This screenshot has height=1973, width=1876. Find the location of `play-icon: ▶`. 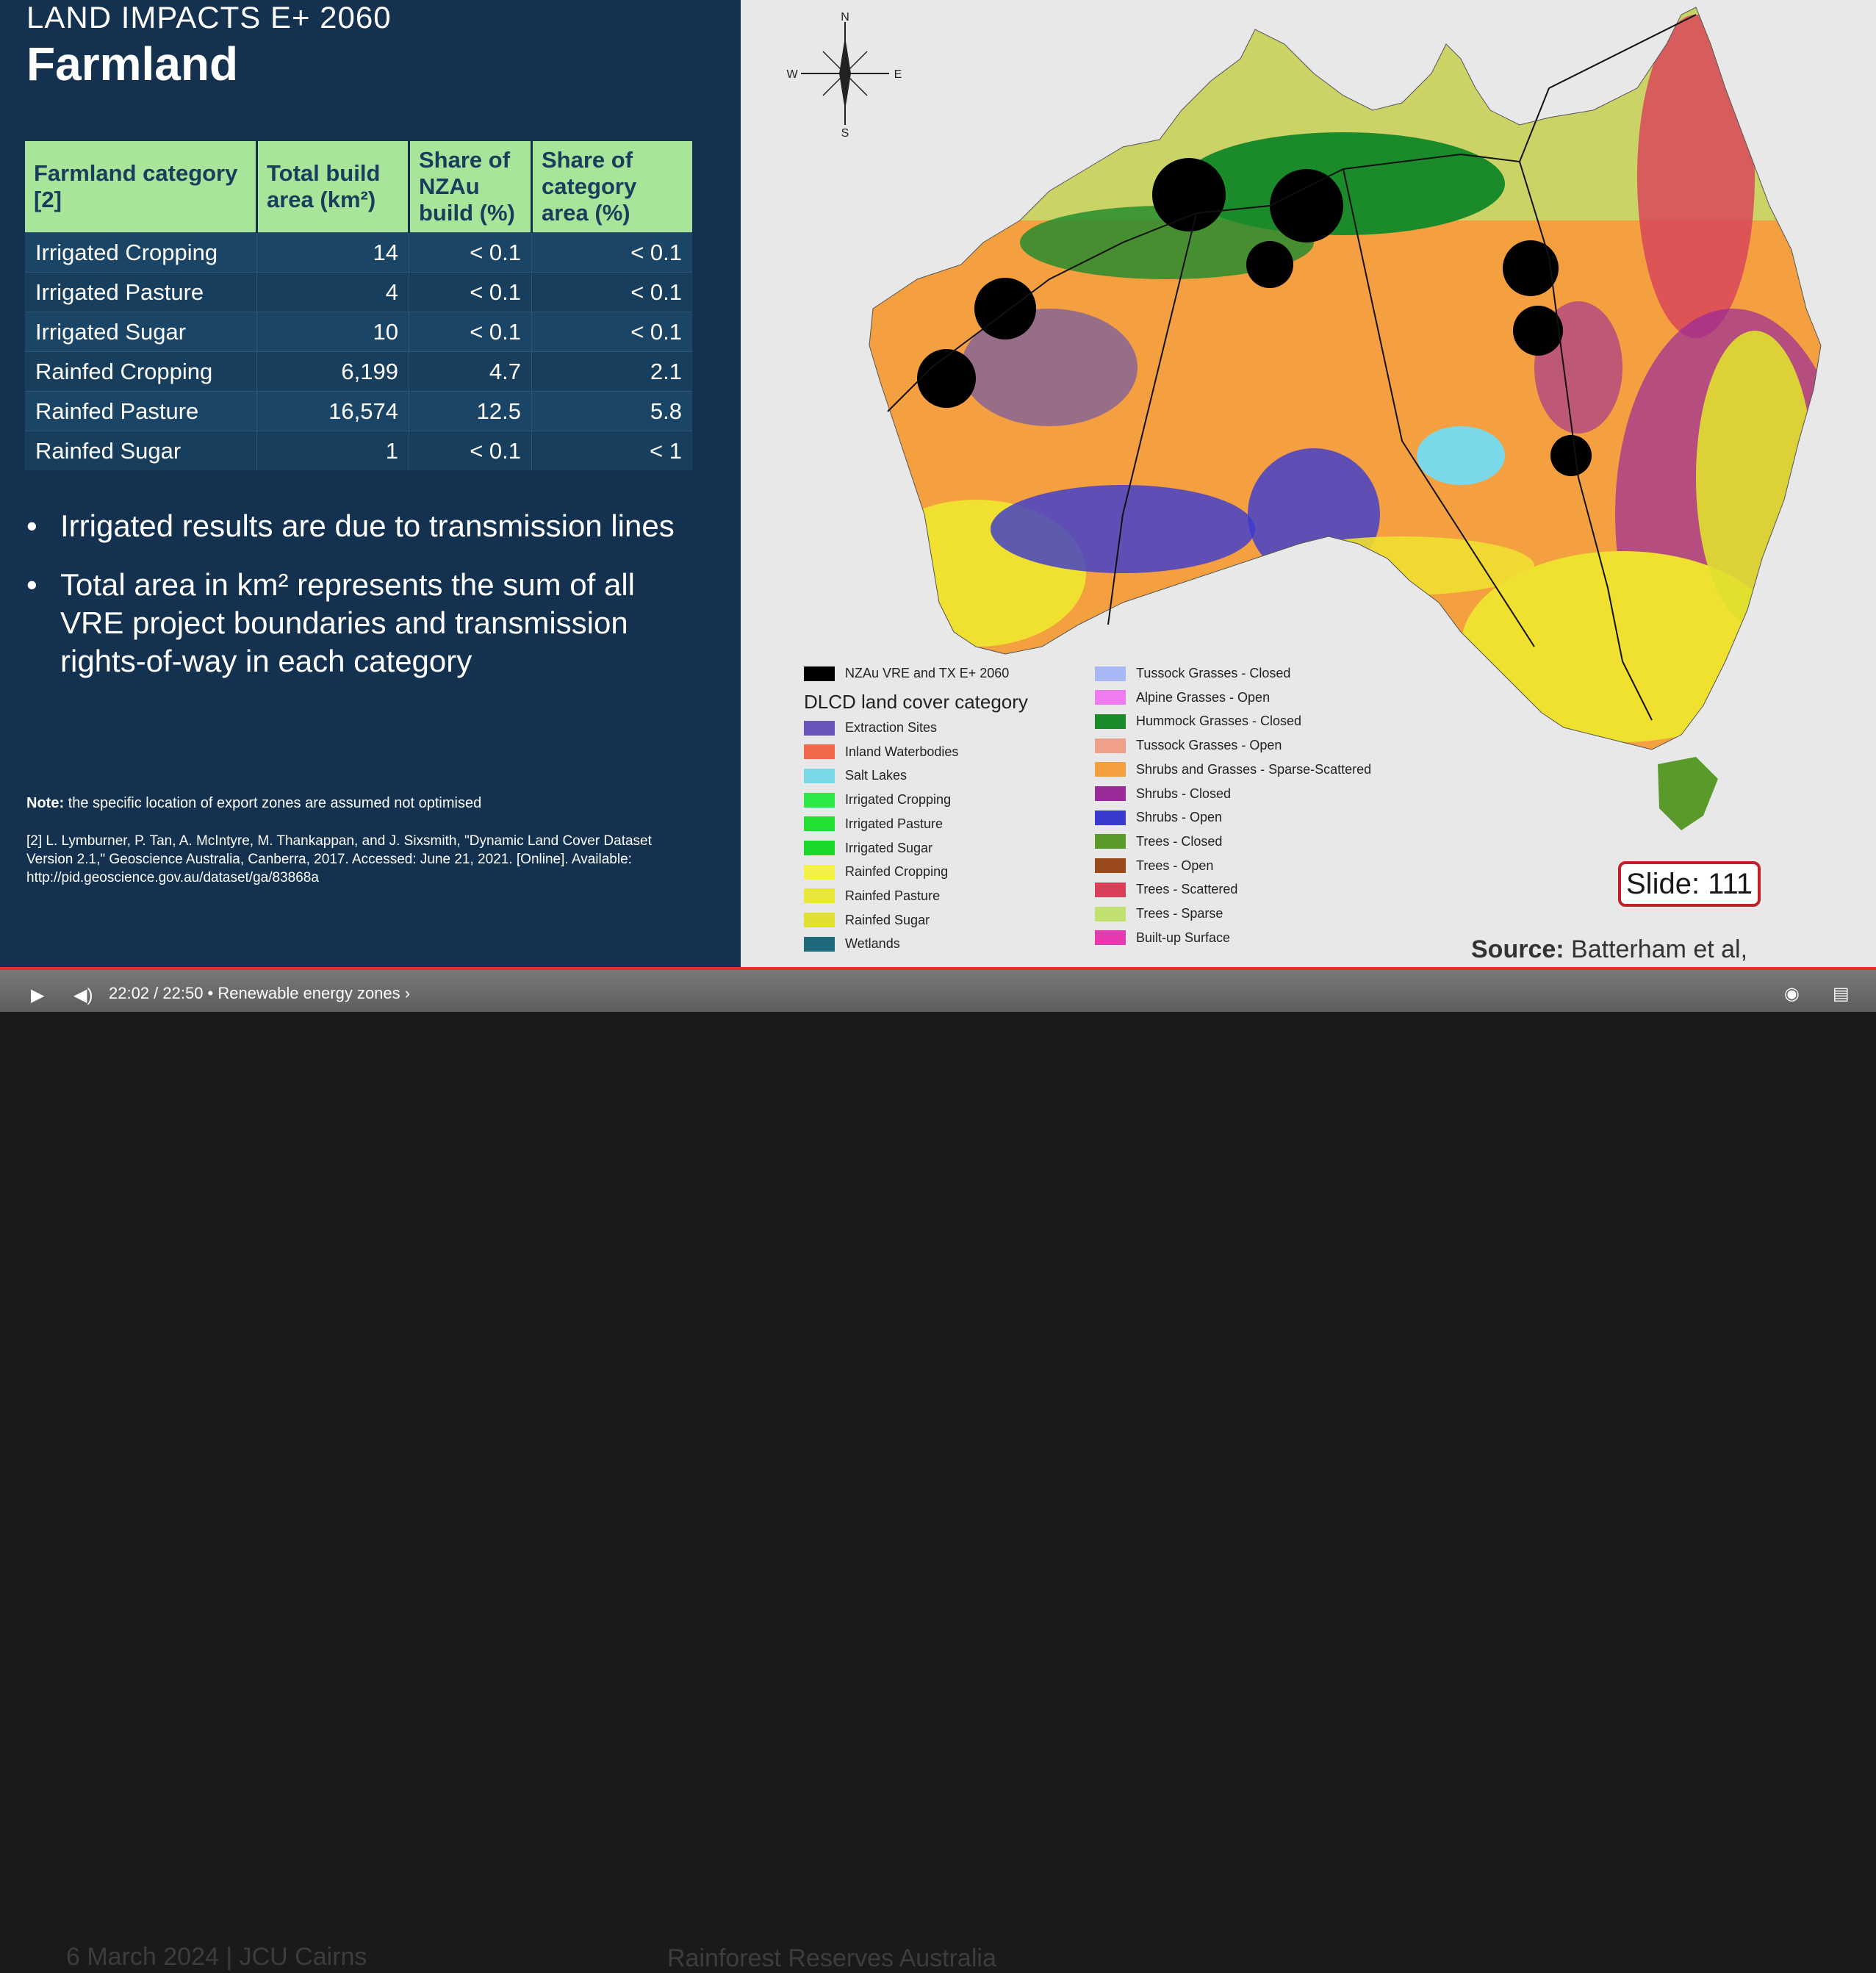

play-icon: ▶ is located at coordinates (37, 995).